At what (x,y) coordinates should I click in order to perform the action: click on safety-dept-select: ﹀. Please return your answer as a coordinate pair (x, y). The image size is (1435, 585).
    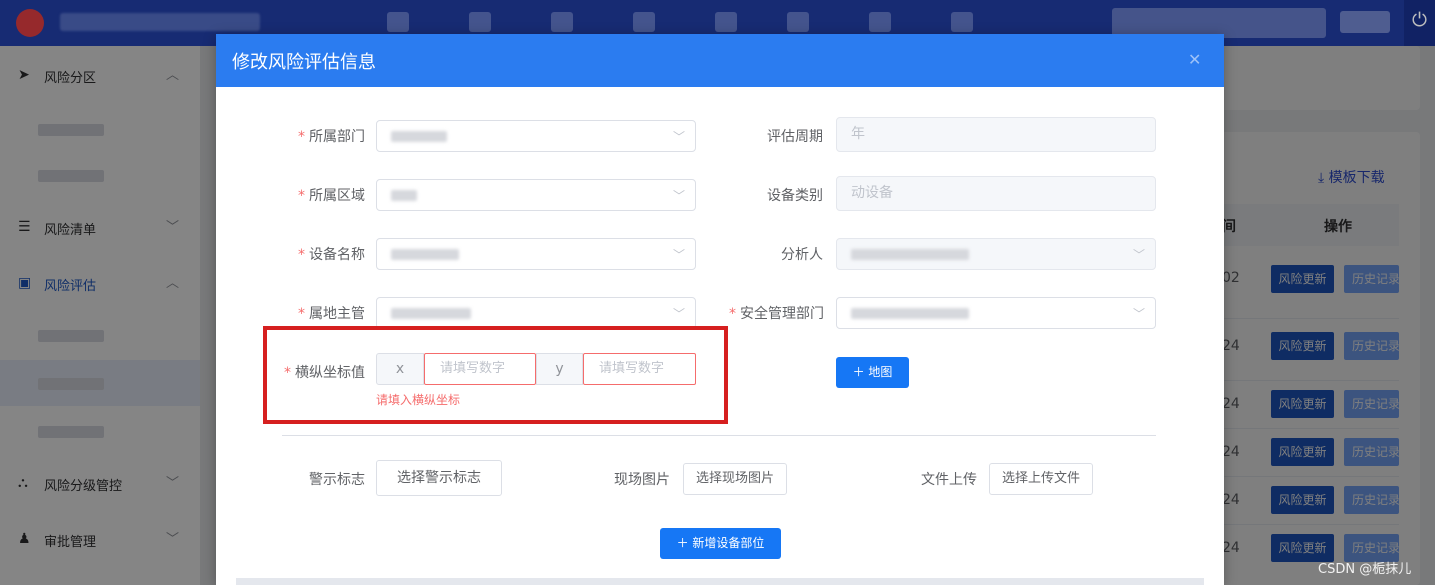
    Looking at the image, I should click on (996, 313).